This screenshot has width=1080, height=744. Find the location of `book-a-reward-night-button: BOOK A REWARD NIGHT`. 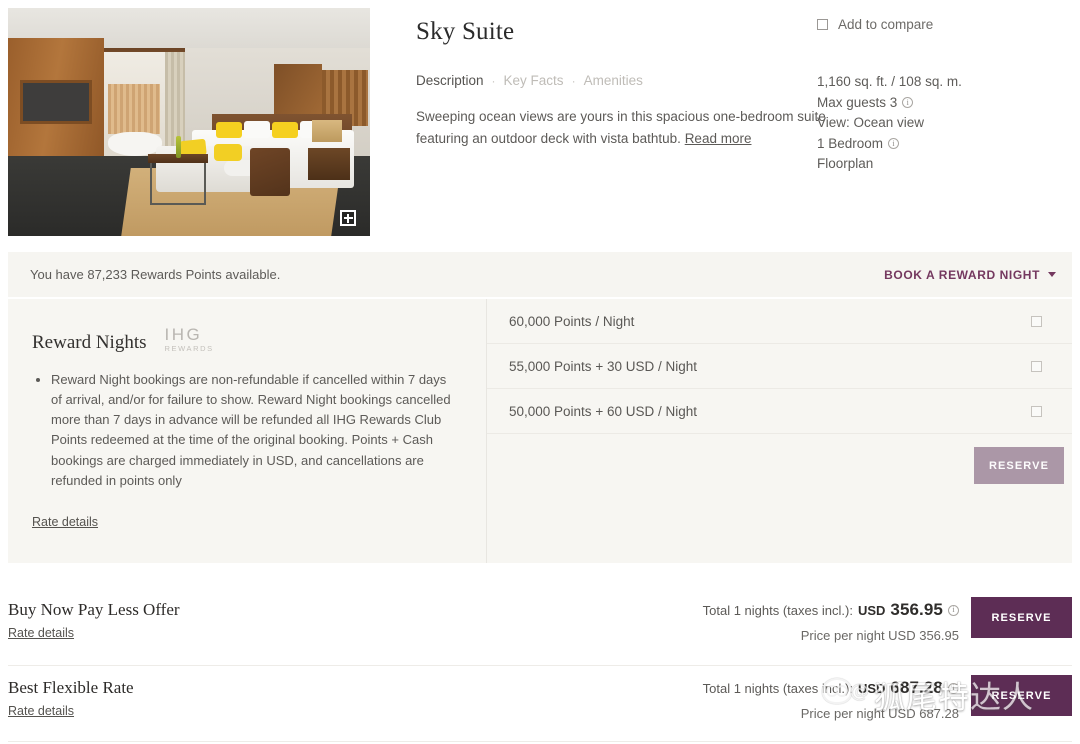

book-a-reward-night-button: BOOK A REWARD NIGHT is located at coordinates (970, 275).